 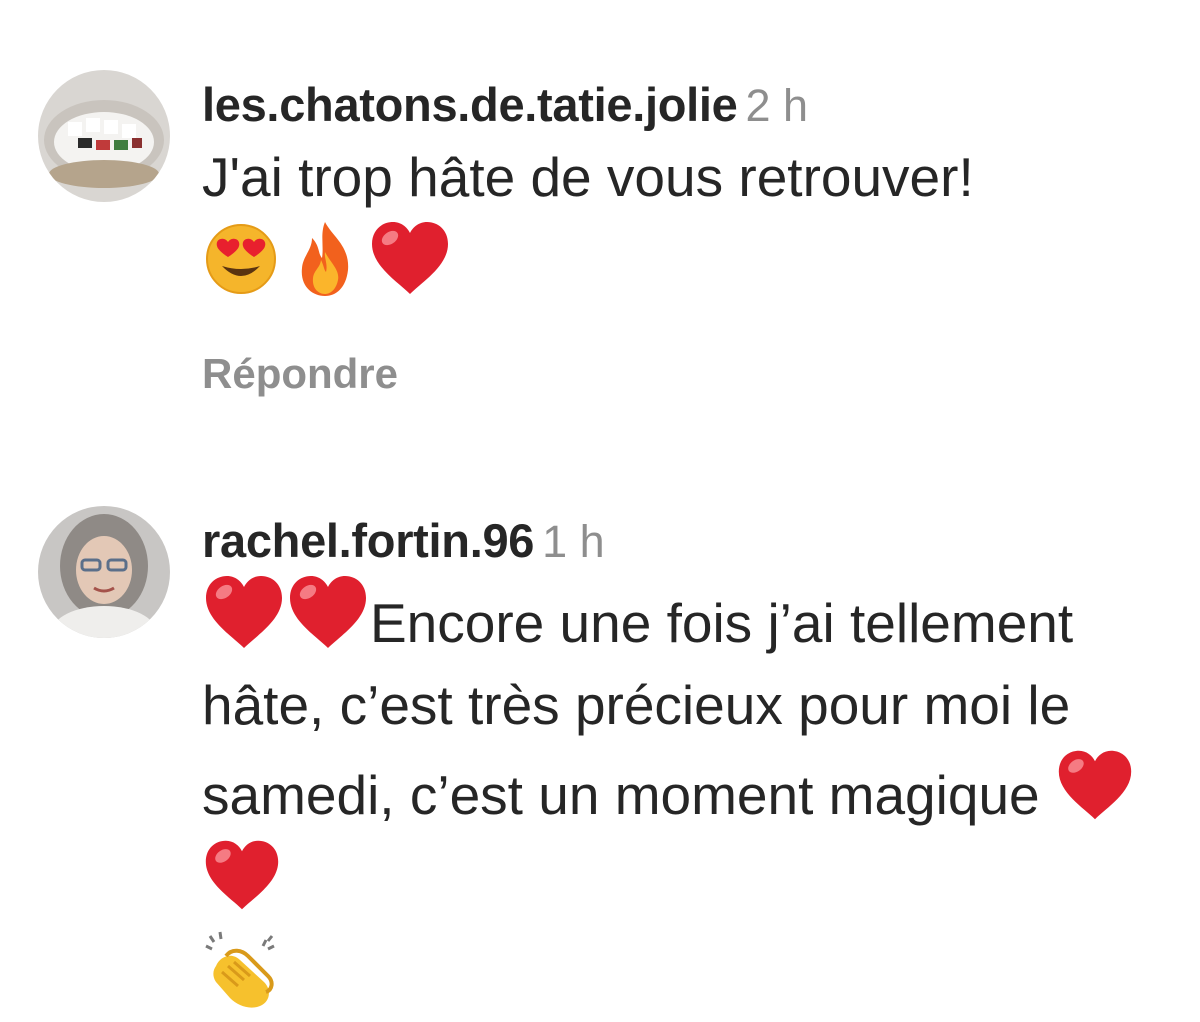 What do you see at coordinates (325, 258) in the screenshot?
I see `fire-emoji` at bounding box center [325, 258].